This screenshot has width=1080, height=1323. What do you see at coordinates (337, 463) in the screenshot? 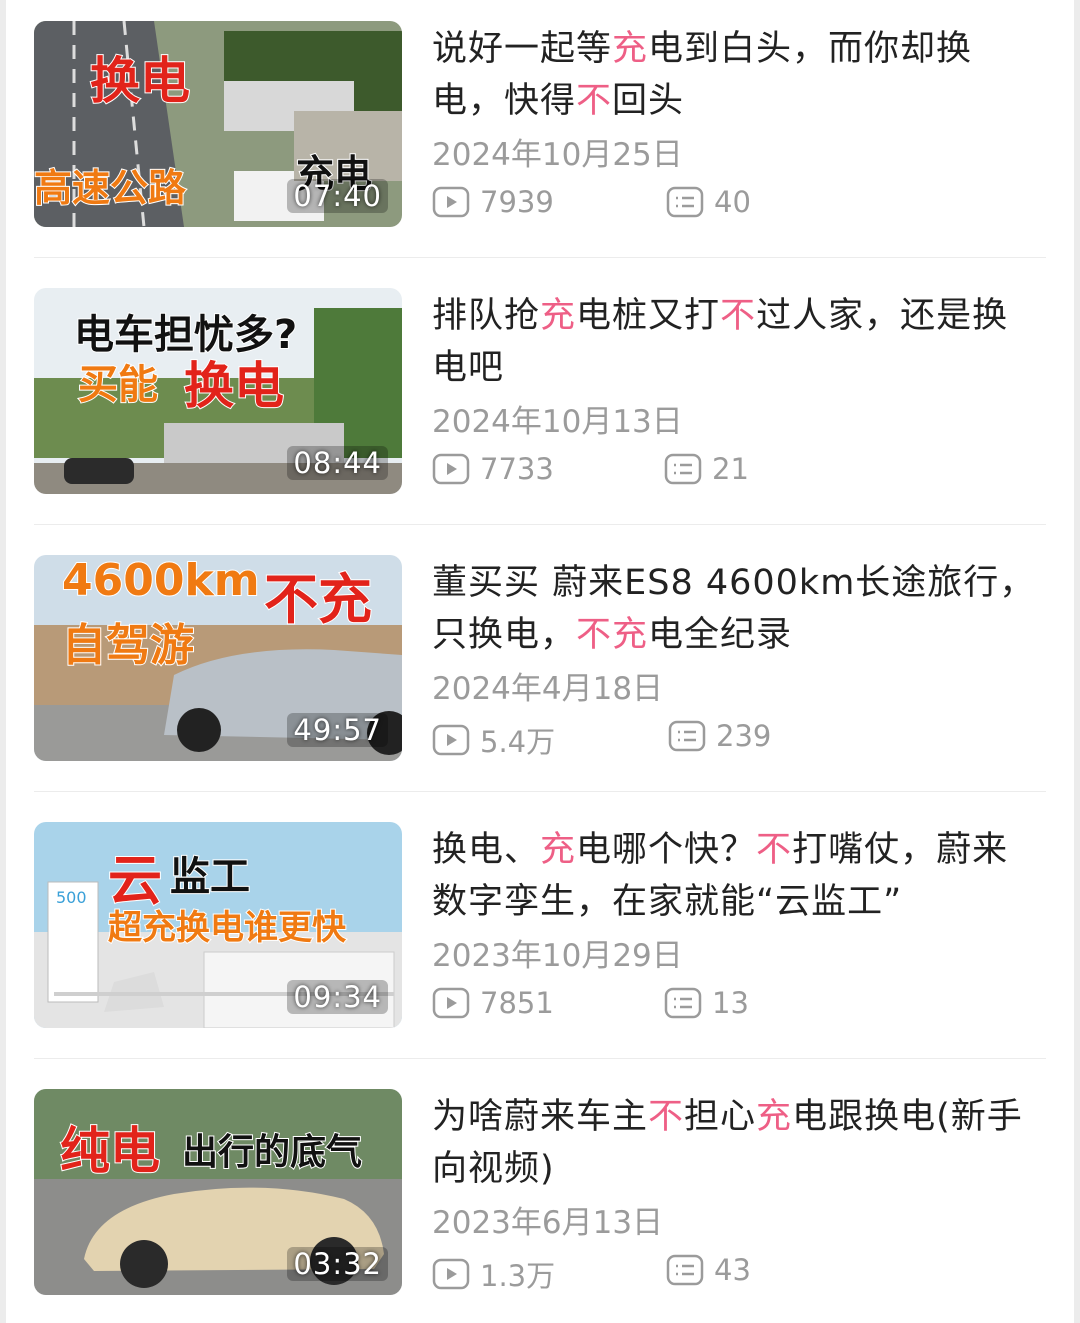
I see `video-duration: 08:44` at bounding box center [337, 463].